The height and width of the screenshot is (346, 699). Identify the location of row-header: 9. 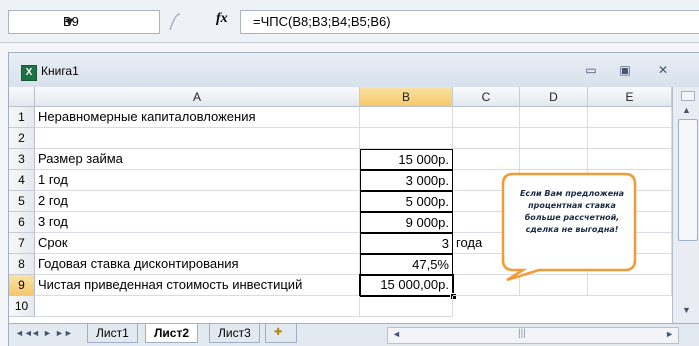
(22, 285).